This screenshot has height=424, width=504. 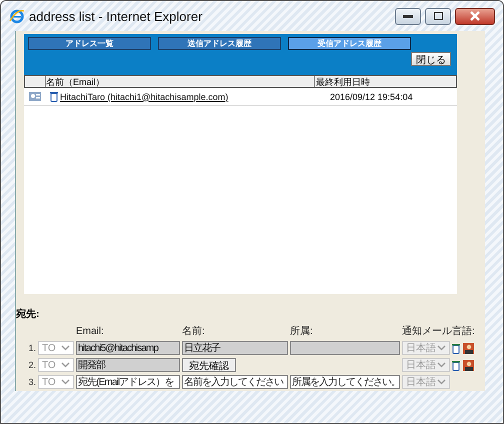 What do you see at coordinates (35, 96) in the screenshot?
I see `contact-card-icon` at bounding box center [35, 96].